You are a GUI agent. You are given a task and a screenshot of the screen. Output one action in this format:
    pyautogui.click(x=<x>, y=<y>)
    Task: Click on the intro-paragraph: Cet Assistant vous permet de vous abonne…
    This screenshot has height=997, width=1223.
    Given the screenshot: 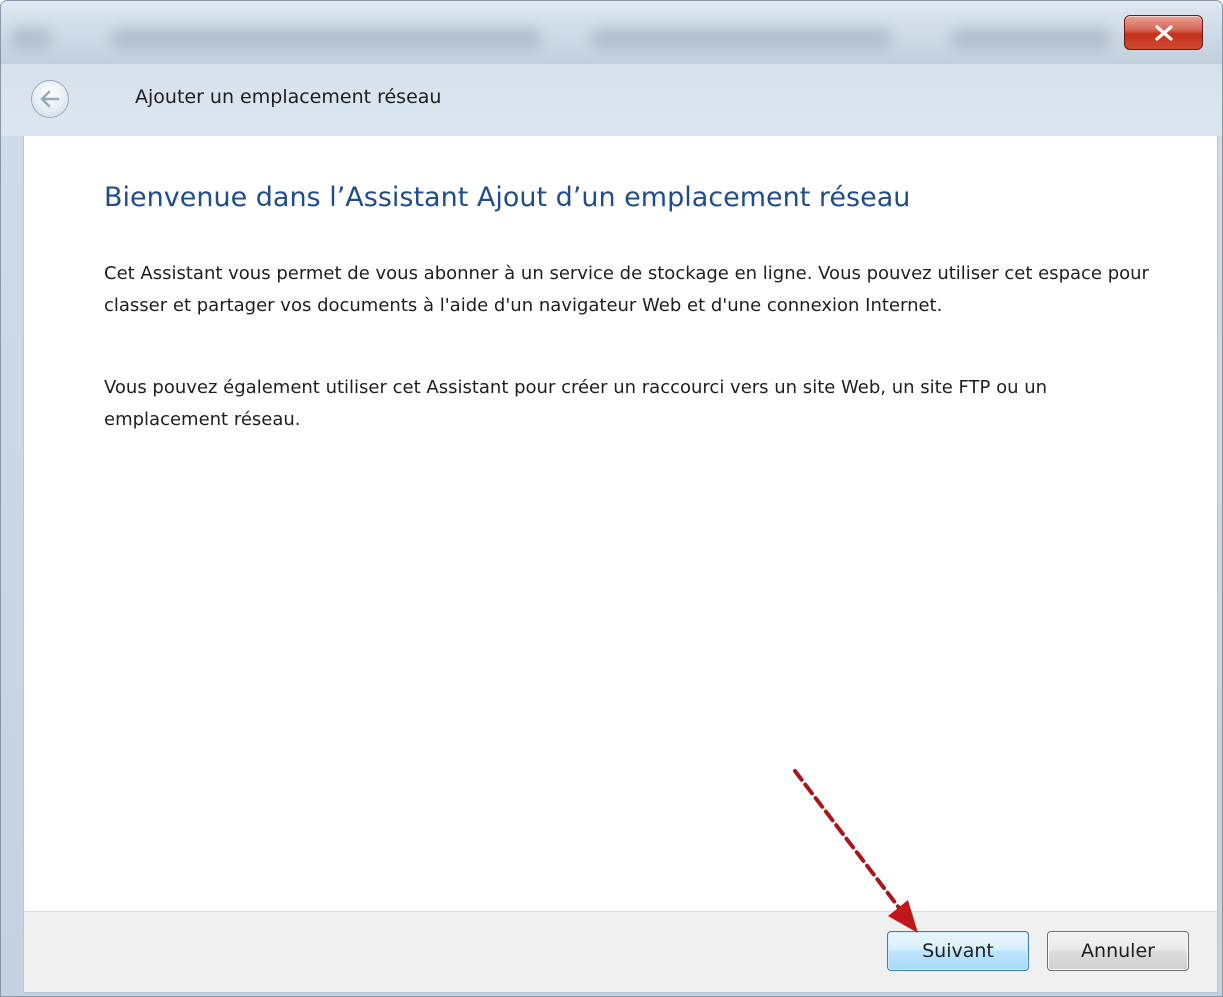 What is the action you would take?
    pyautogui.click(x=626, y=289)
    